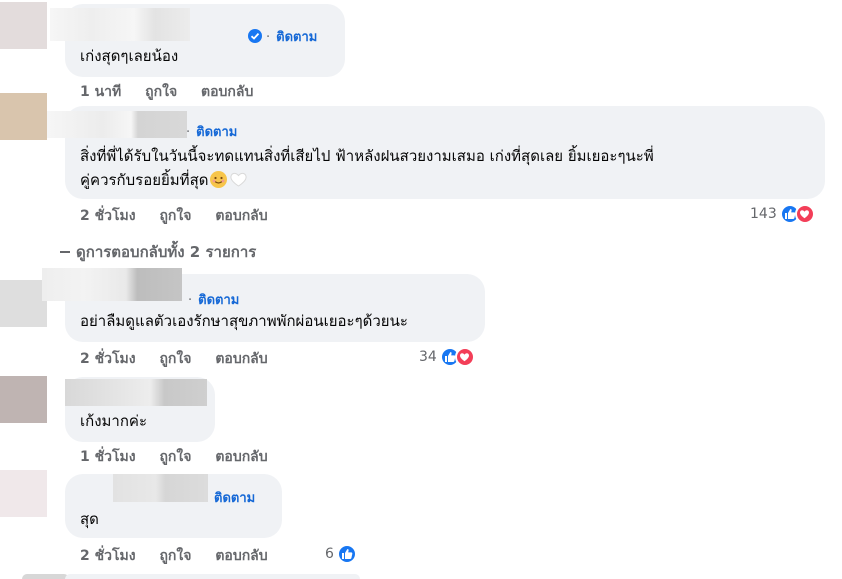  I want to click on comment-actions: 1 นาที ถูกใจ ตอบกลับ, so click(166, 92).